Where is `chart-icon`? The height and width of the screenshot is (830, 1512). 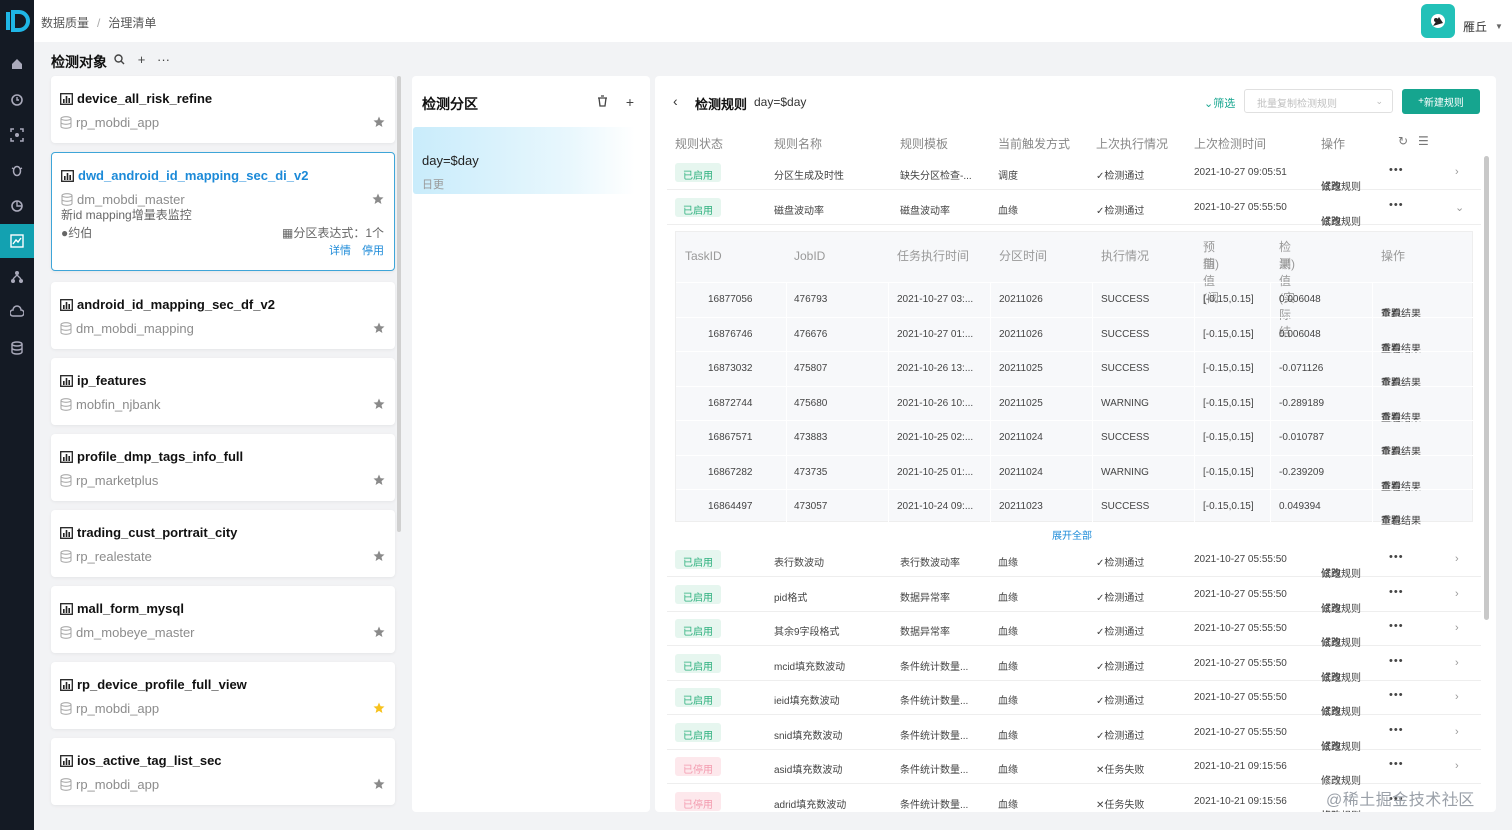 chart-icon is located at coordinates (17, 241).